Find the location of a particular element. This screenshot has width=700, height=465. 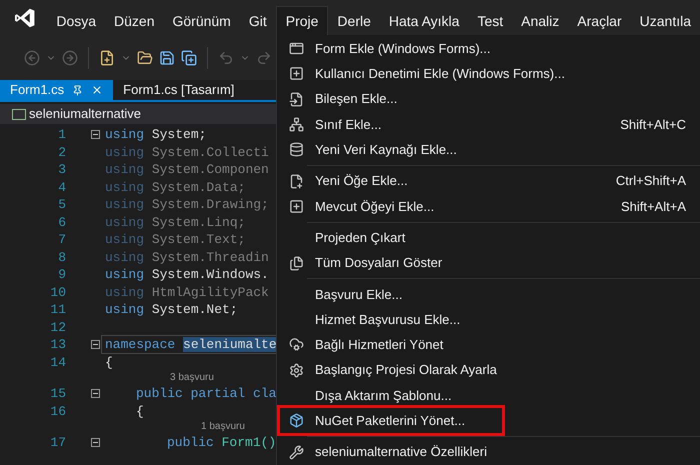

code-line: using System.Net; is located at coordinates (171, 309).